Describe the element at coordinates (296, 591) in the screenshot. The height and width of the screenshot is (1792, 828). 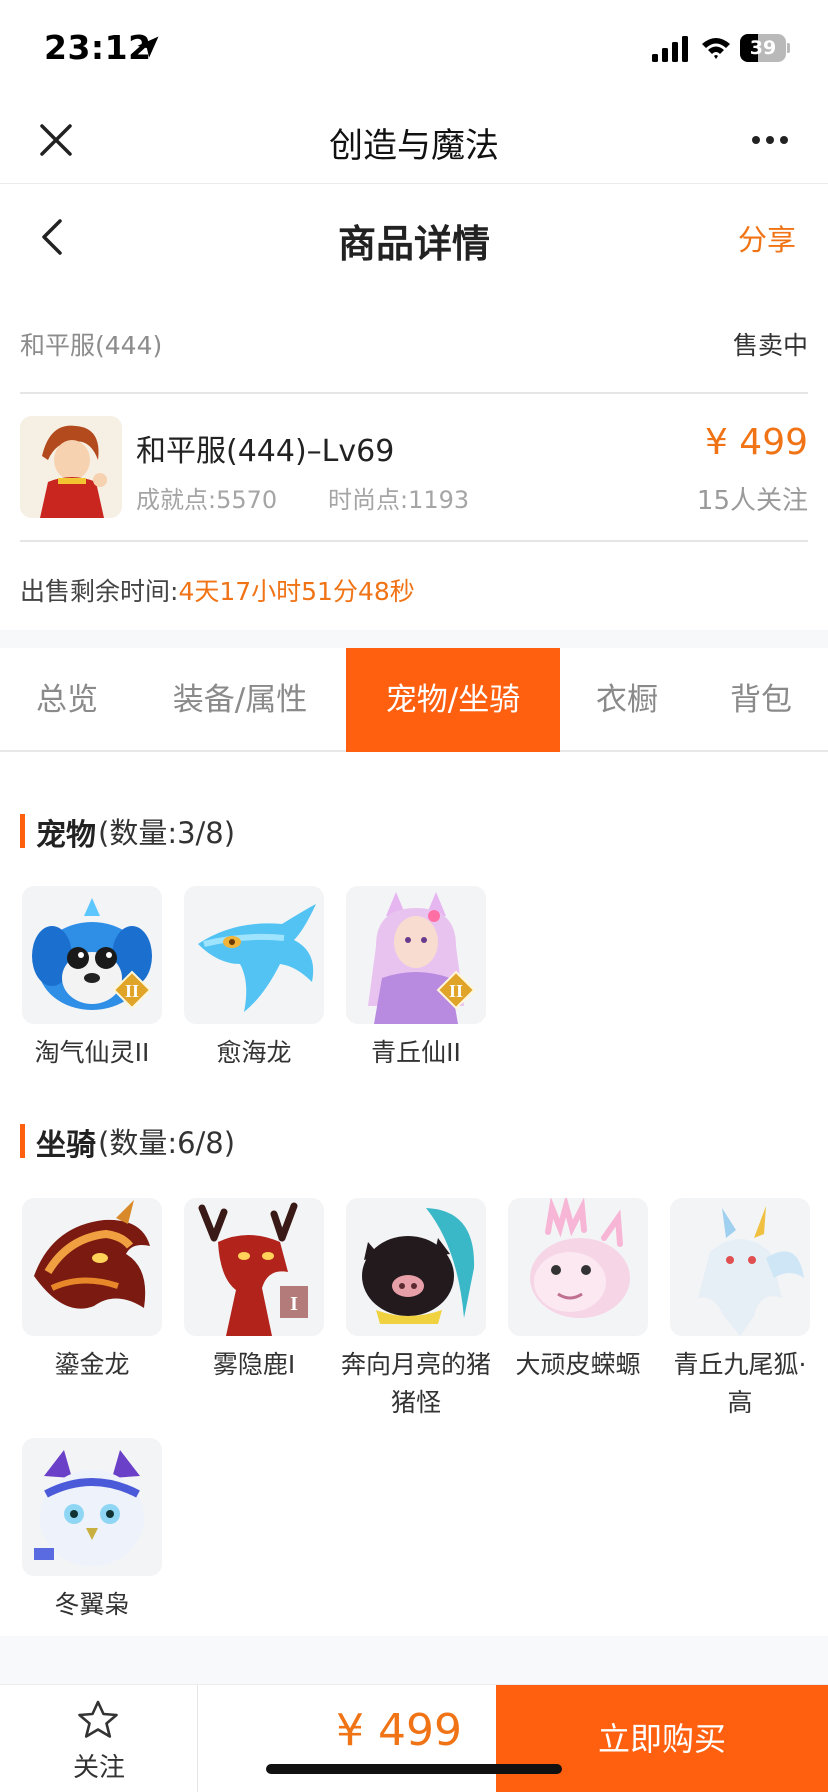
I see `time-remaining-value: 4天17小时51分48秒` at that location.